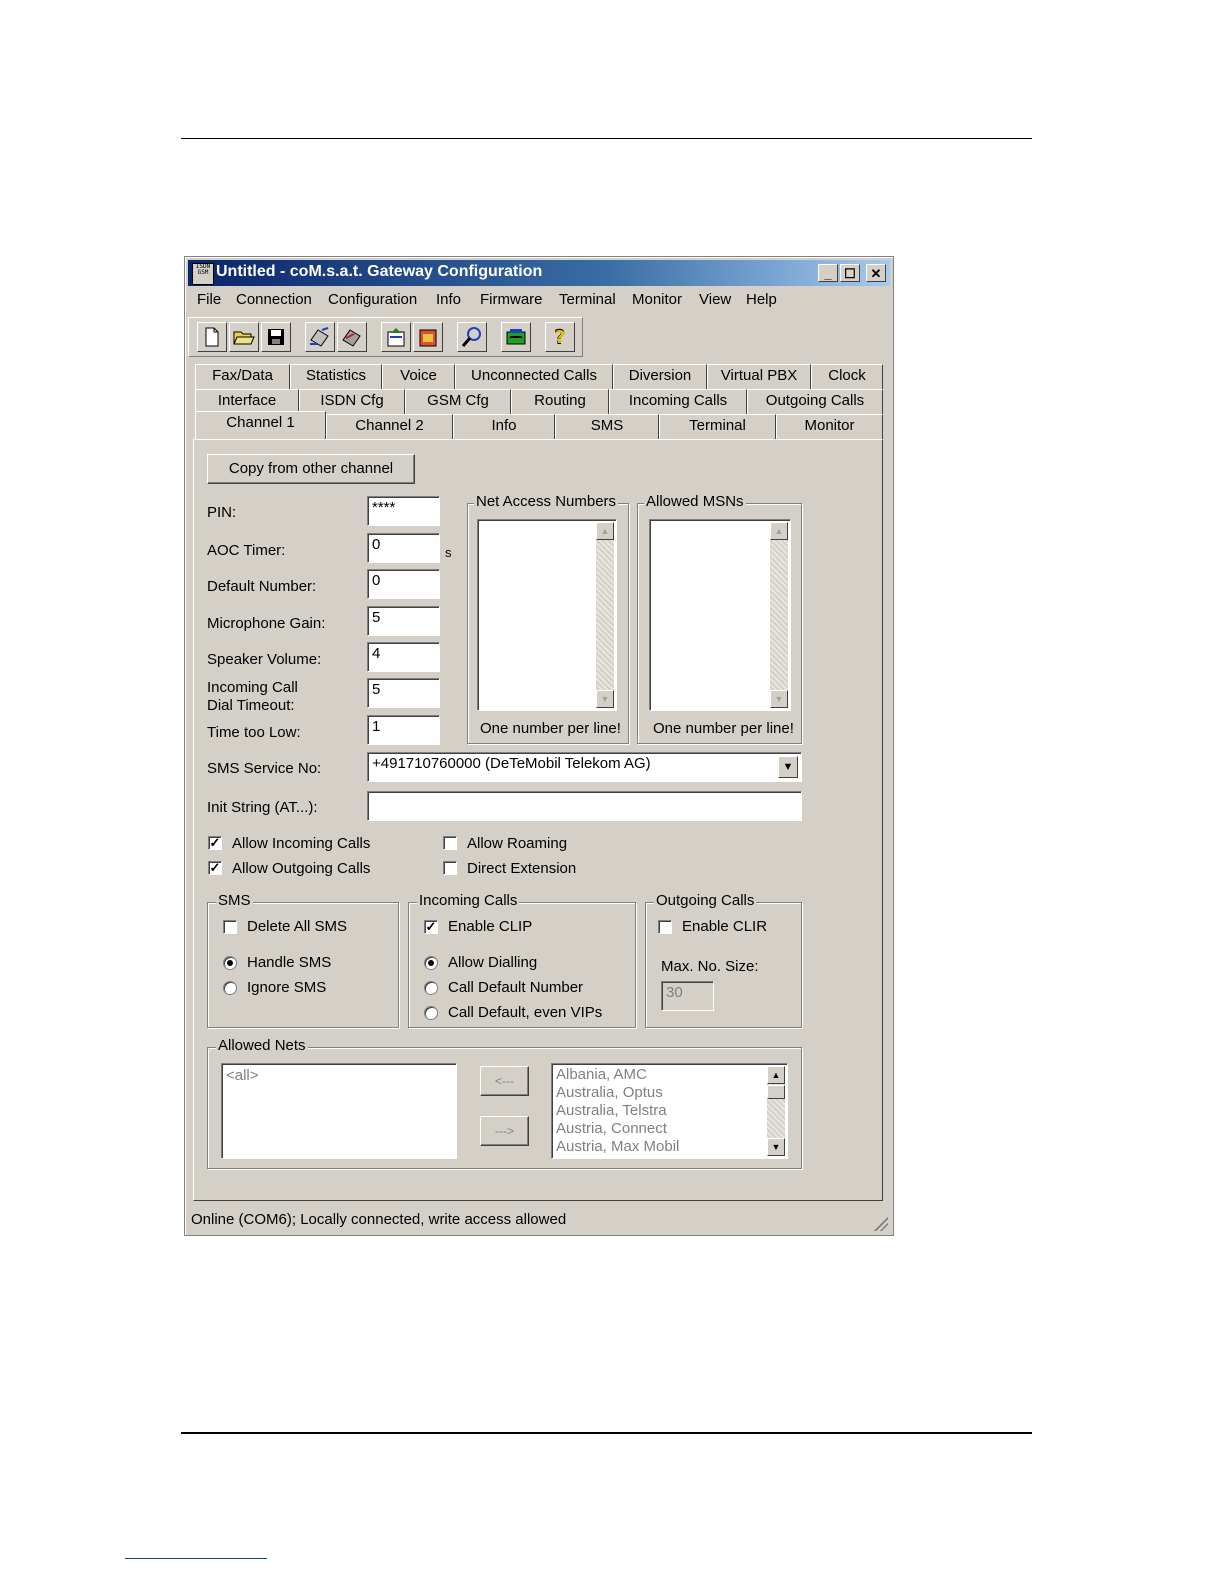 The height and width of the screenshot is (1584, 1224). I want to click on menu-firmware: Firmware, so click(511, 299).